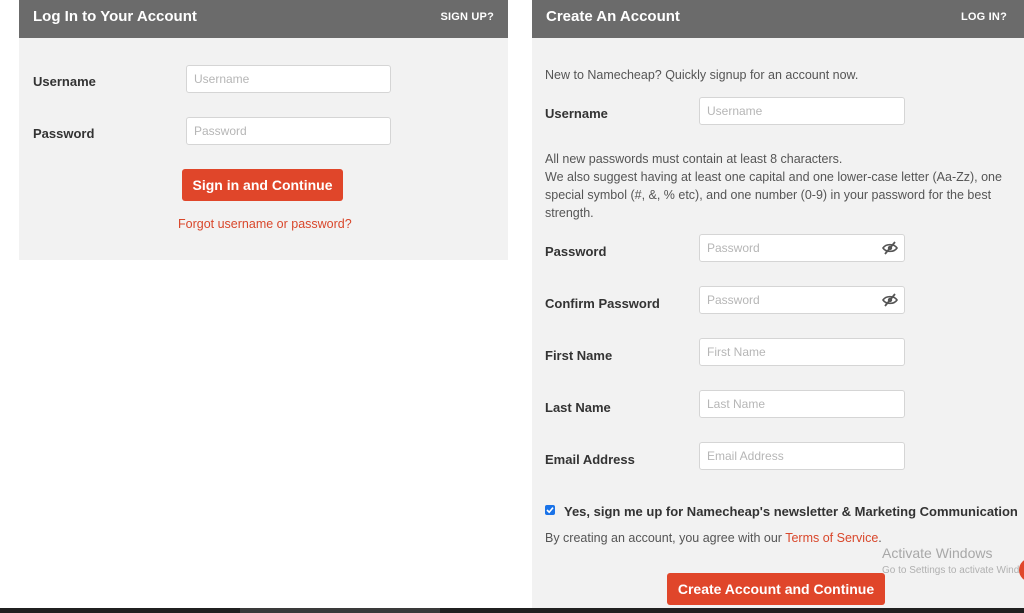 The width and height of the screenshot is (1024, 613). Describe the element at coordinates (263, 19) in the screenshot. I see `login-header: Log In to Your Account SIGN UP?` at that location.